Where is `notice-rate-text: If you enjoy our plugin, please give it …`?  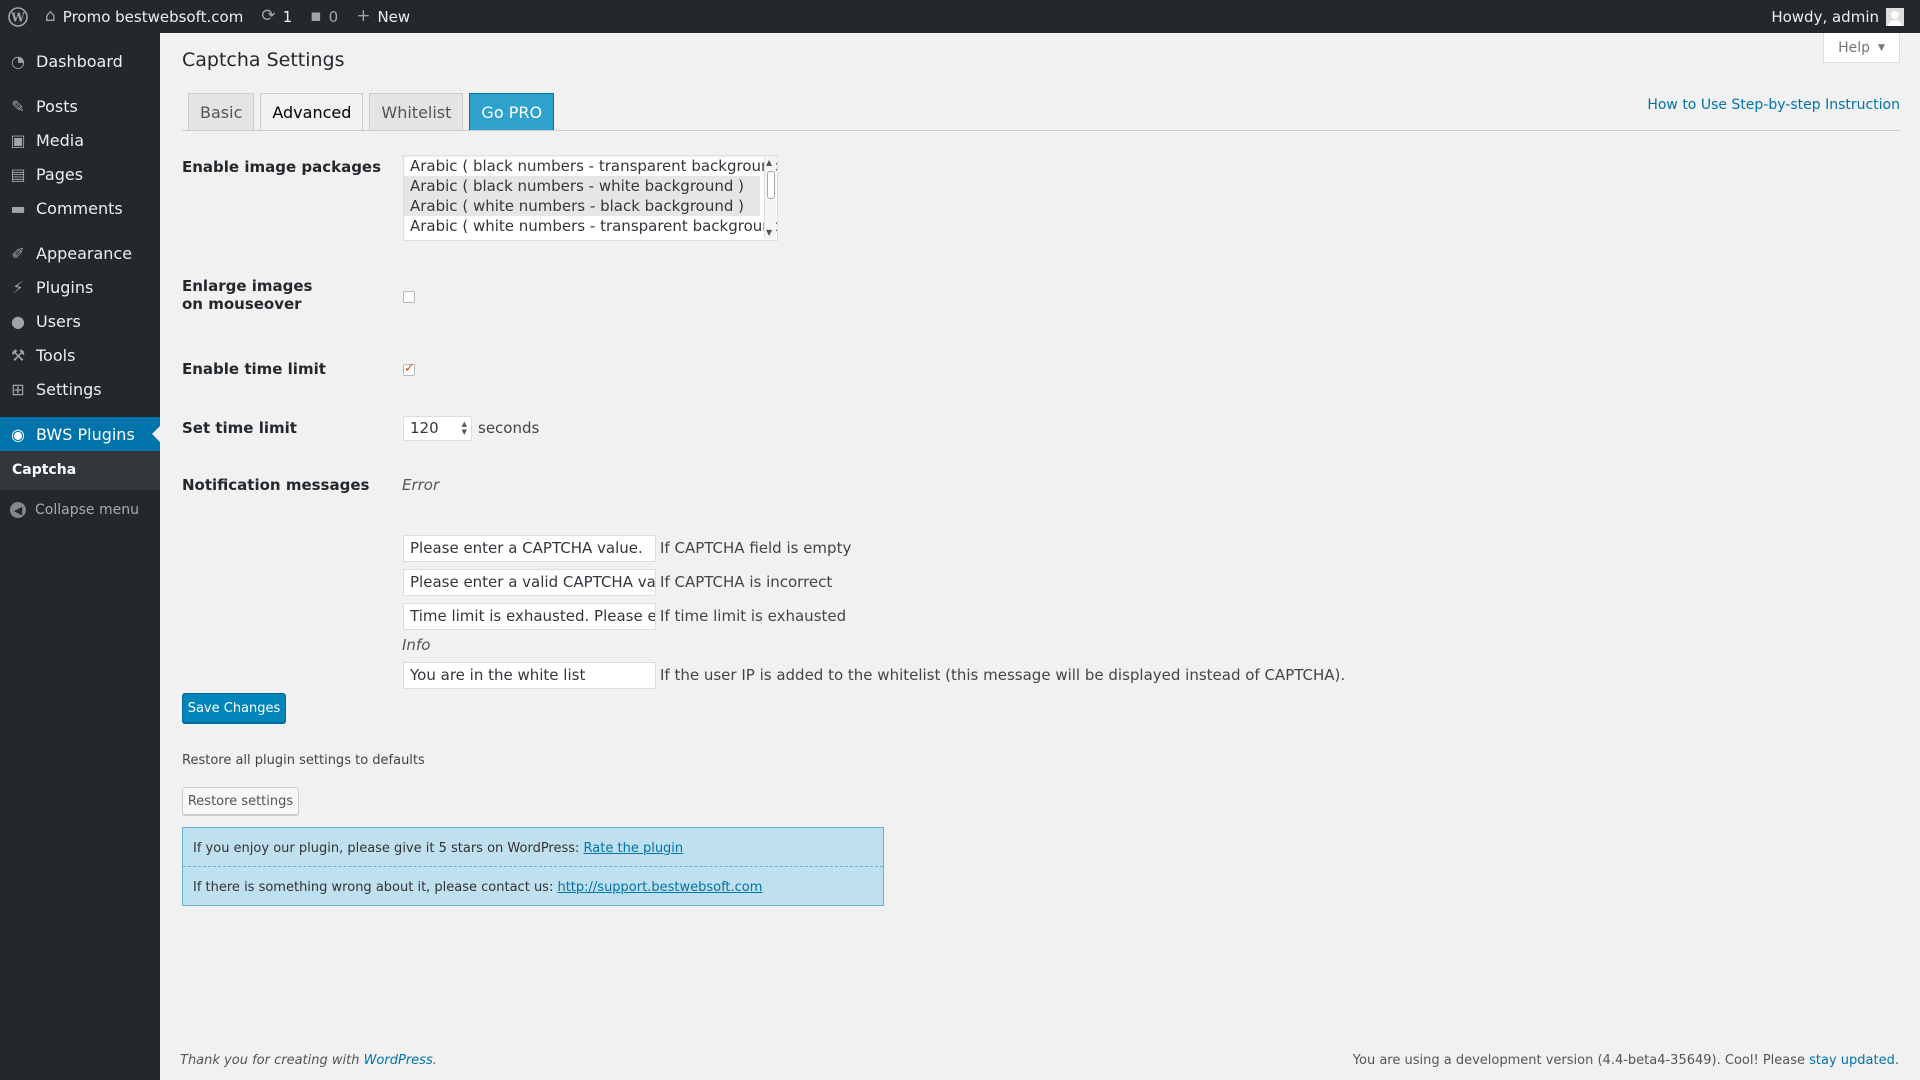
notice-rate-text: If you enjoy our plugin, please give it … is located at coordinates (388, 848).